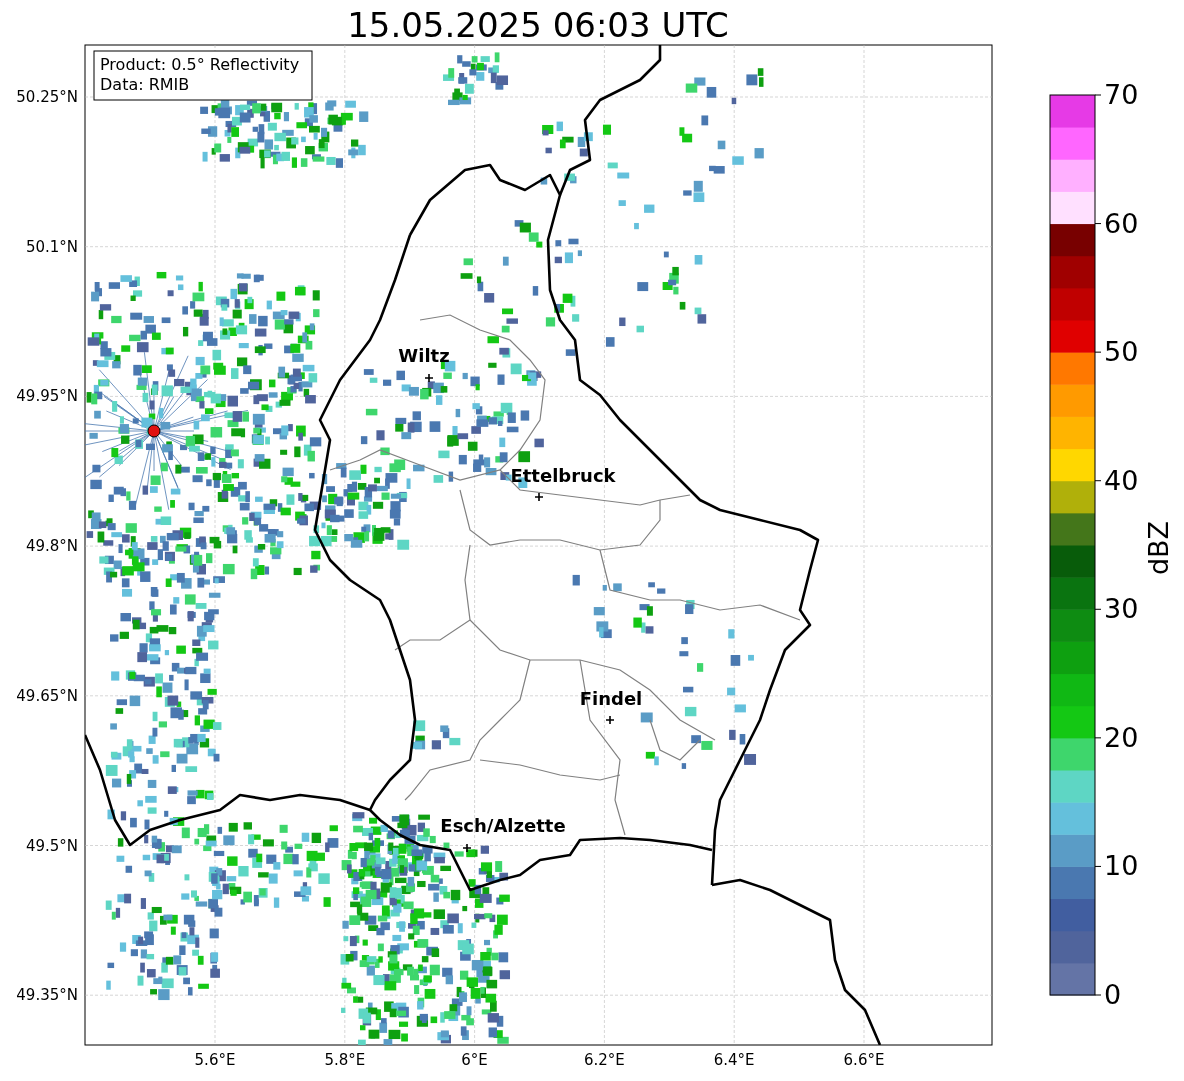 The width and height of the screenshot is (1184, 1081). What do you see at coordinates (215, 1060) in the screenshot?
I see `axis-tick-label: 5.6°E` at bounding box center [215, 1060].